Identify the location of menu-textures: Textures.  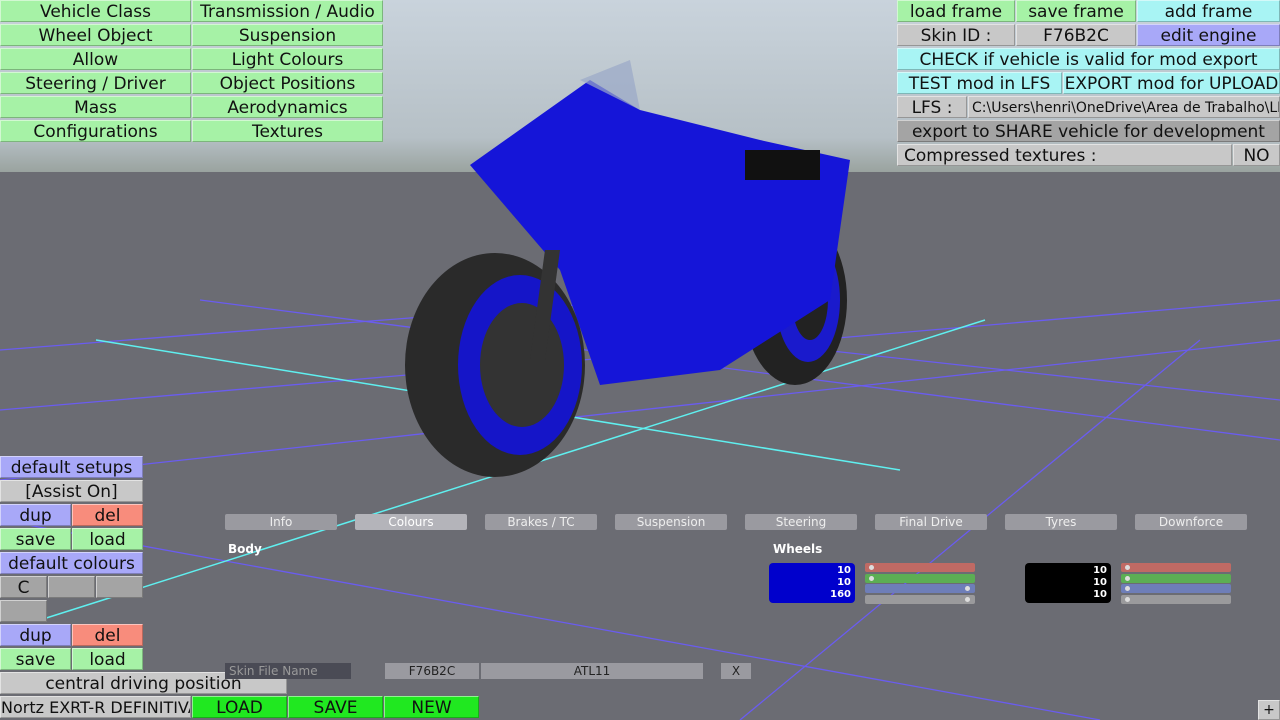
(287, 131).